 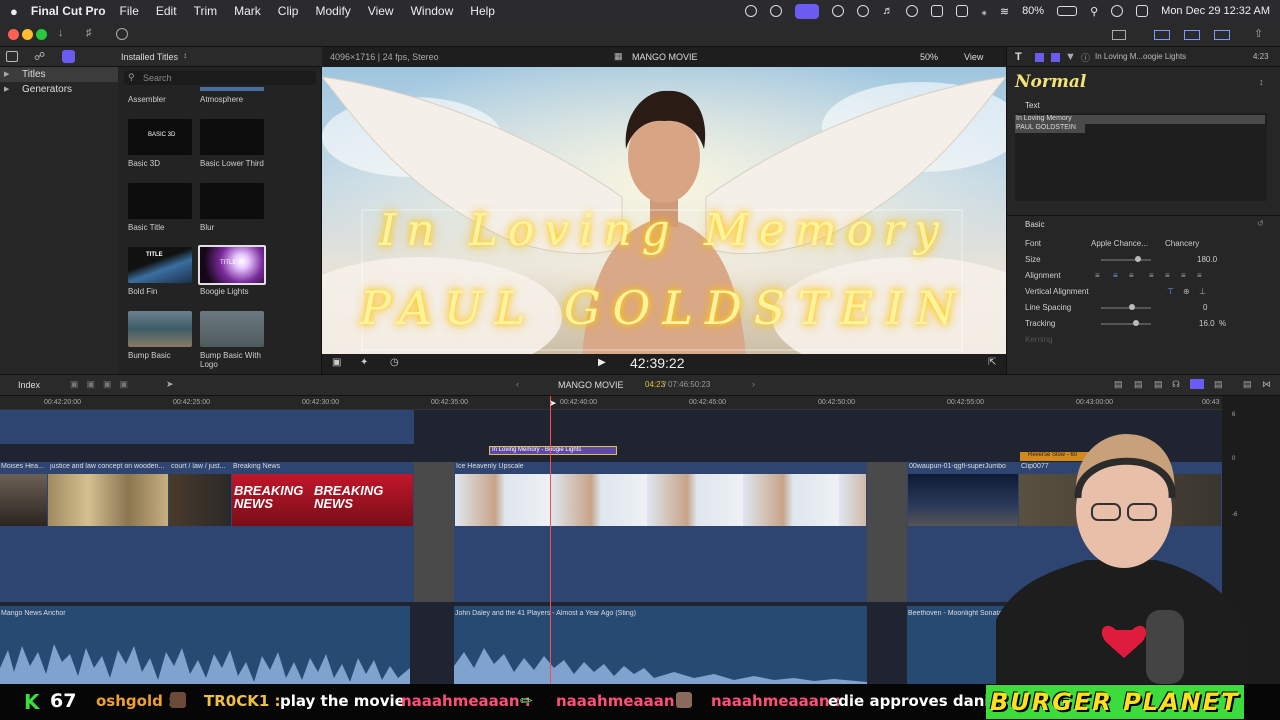 What do you see at coordinates (160, 265) in the screenshot?
I see `bold-fin-thumb: TITLE` at bounding box center [160, 265].